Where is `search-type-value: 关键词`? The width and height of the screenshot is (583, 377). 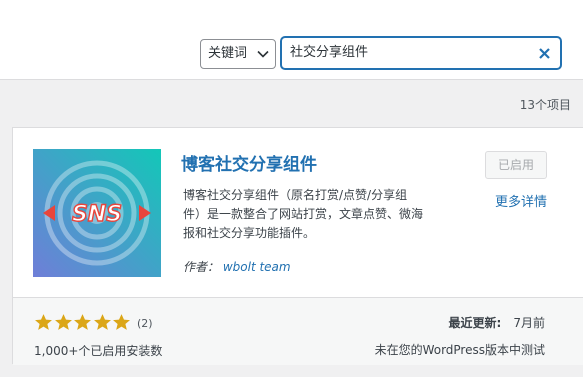
search-type-value: 关键词 is located at coordinates (228, 53).